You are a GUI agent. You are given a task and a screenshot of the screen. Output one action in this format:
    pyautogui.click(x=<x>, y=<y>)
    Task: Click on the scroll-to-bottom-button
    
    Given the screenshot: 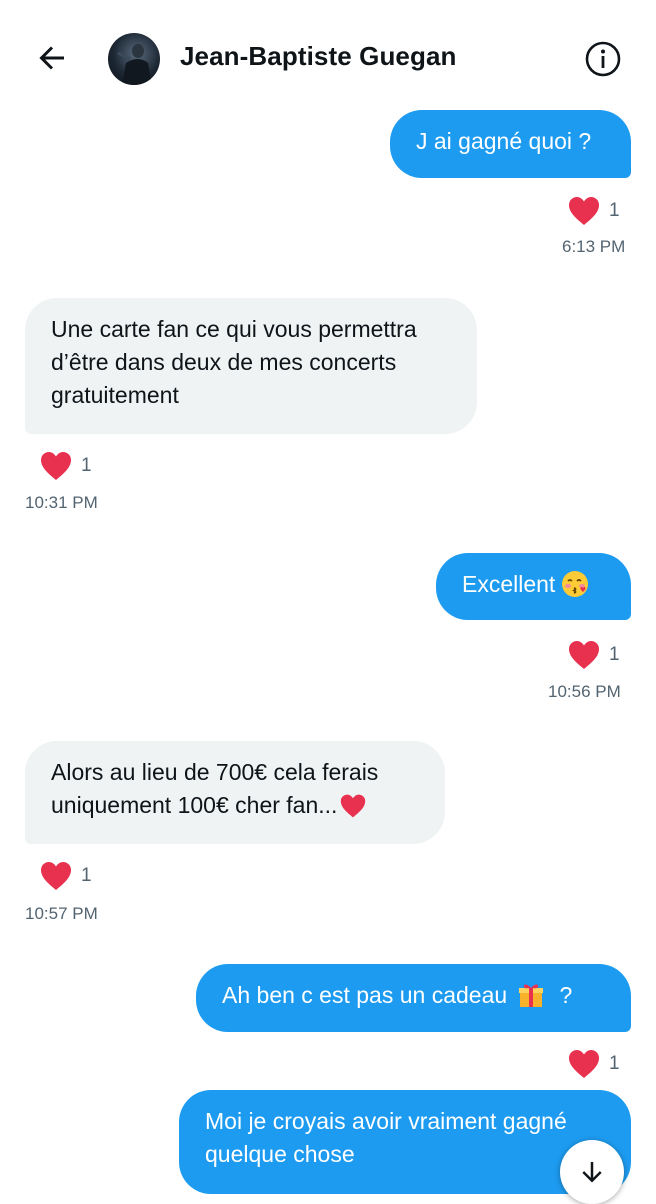 What is the action you would take?
    pyautogui.click(x=592, y=1172)
    